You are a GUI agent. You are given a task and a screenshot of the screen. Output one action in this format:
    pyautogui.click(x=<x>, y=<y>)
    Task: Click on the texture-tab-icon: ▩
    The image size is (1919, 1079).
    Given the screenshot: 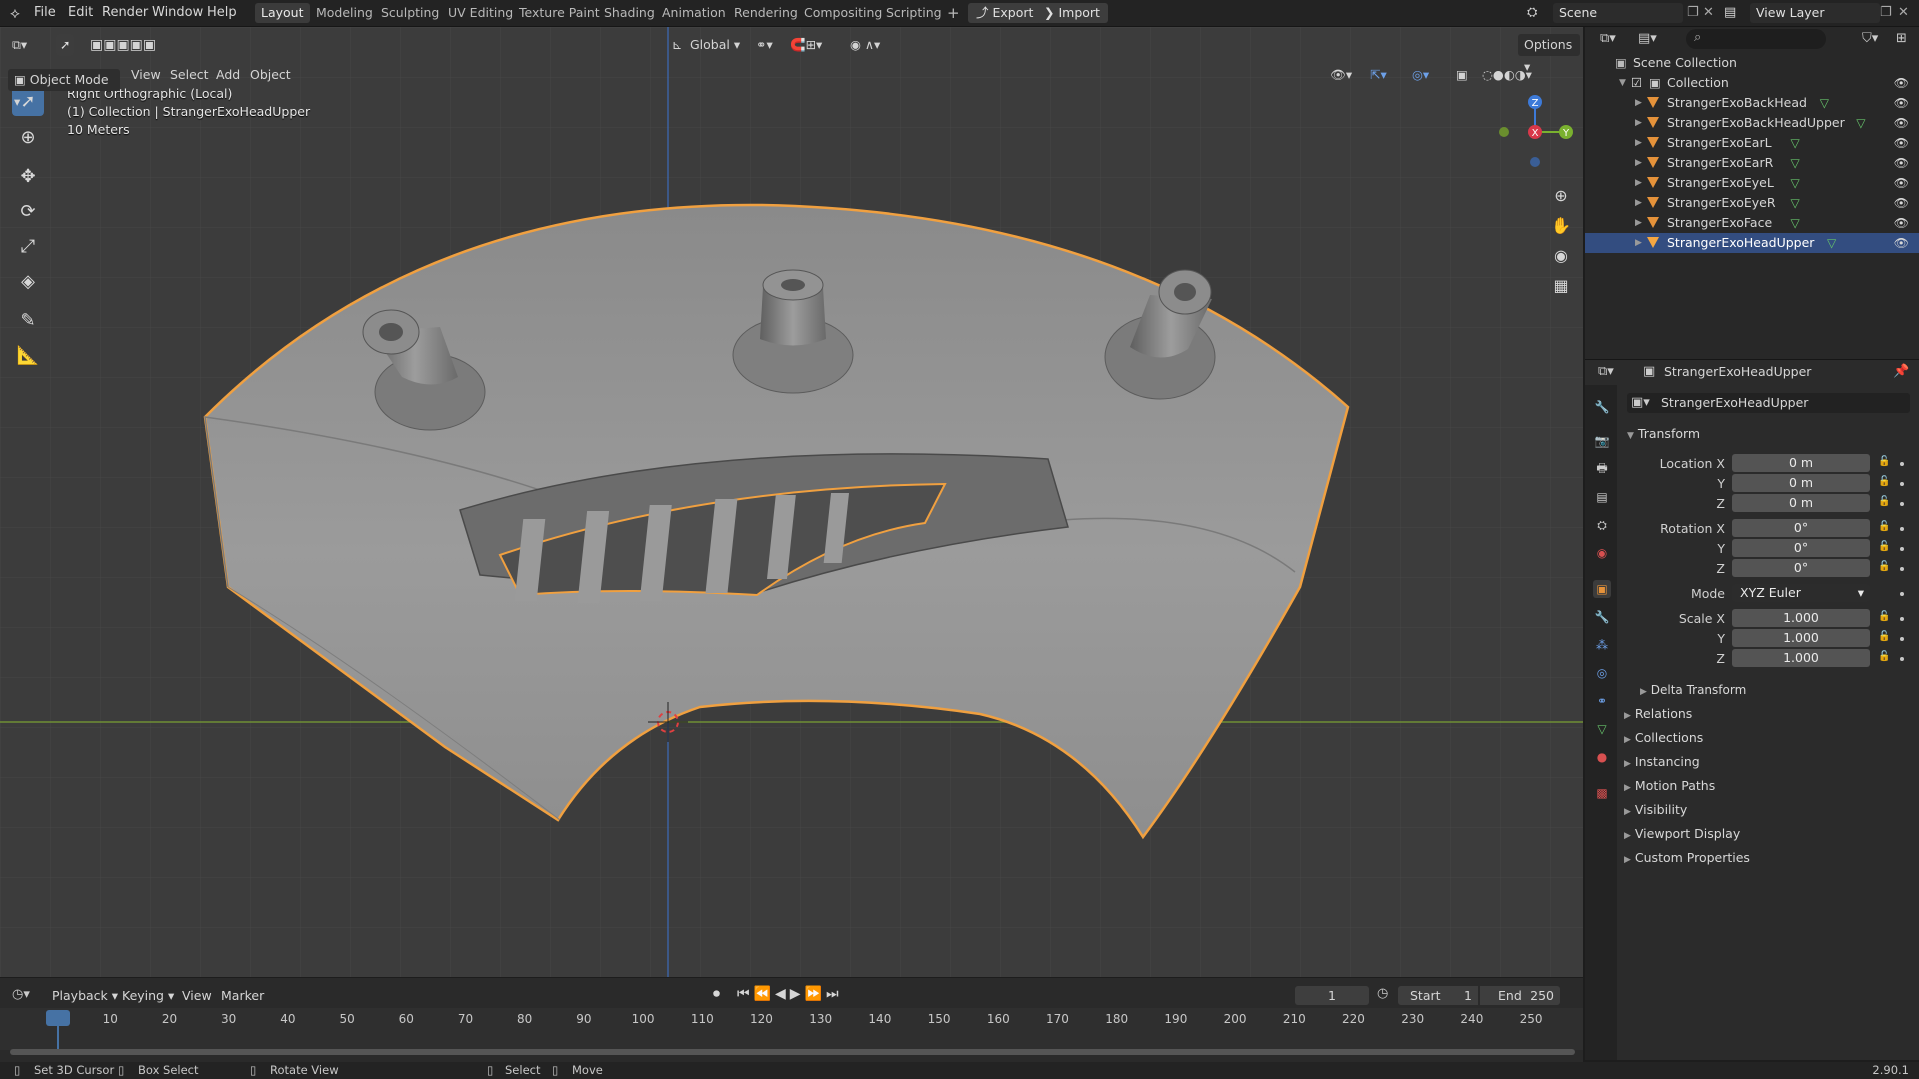 What is the action you would take?
    pyautogui.click(x=1602, y=793)
    